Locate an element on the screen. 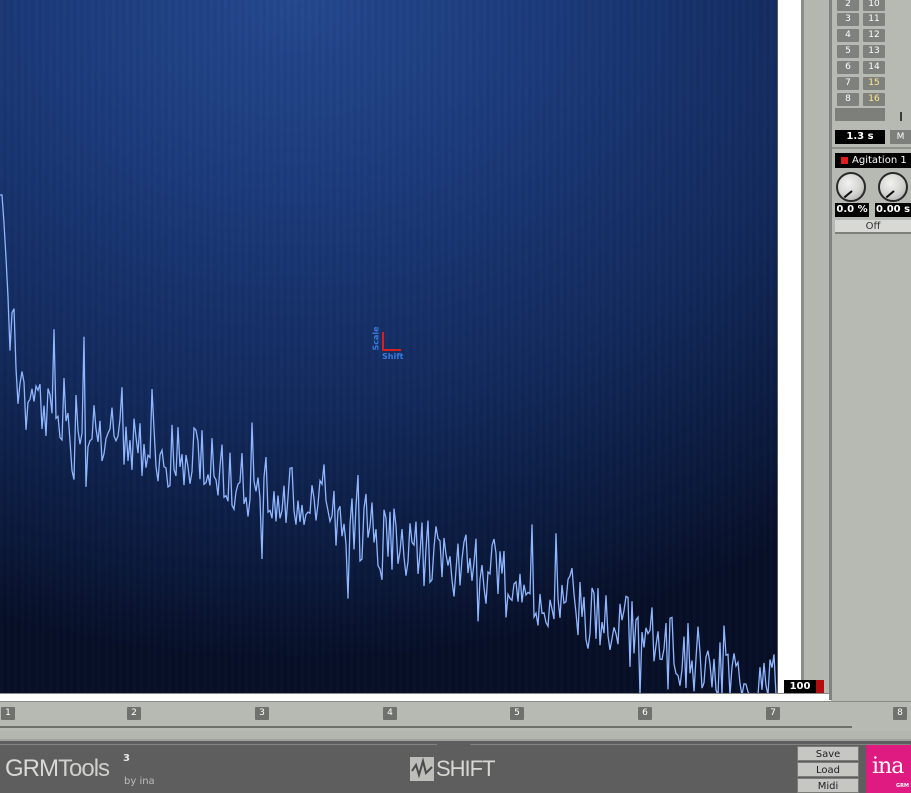 This screenshot has width=911, height=793. channel-button-5: 5 is located at coordinates (848, 51).